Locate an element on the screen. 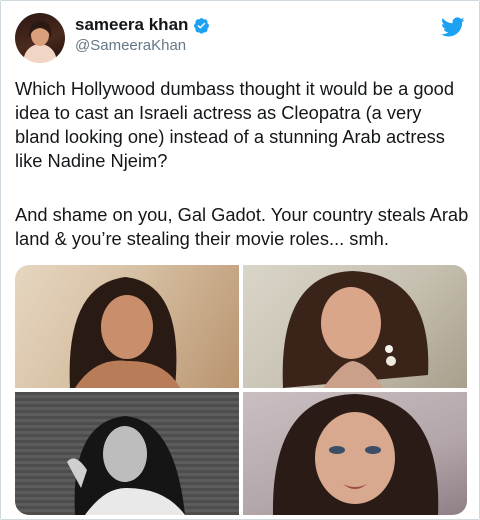 This screenshot has width=480, height=520. photo-3-portrait is located at coordinates (127, 453).